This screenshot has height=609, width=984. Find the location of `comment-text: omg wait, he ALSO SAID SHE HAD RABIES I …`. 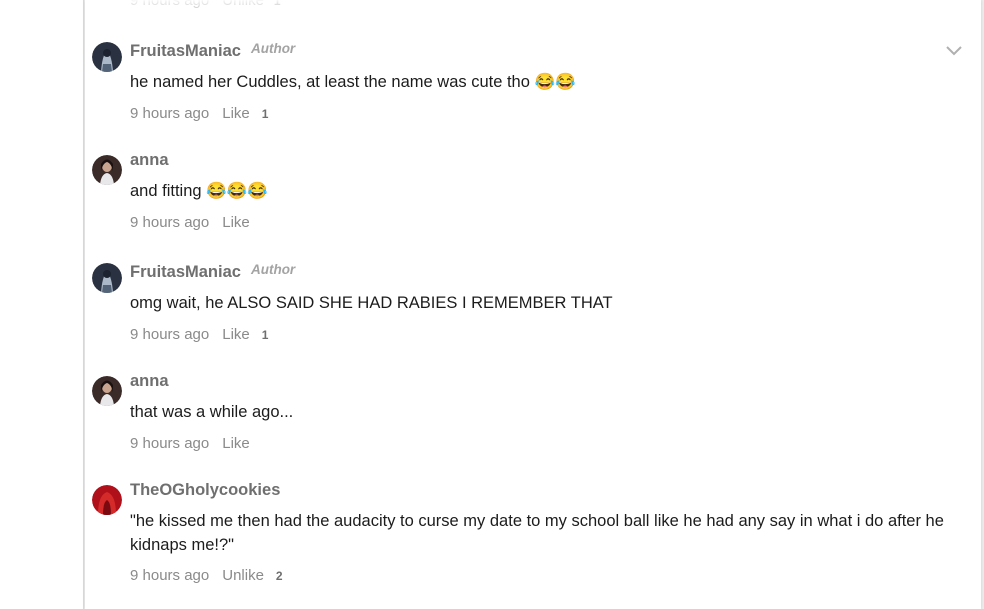

comment-text: omg wait, he ALSO SAID SHE HAD RABIES I … is located at coordinates (371, 303).